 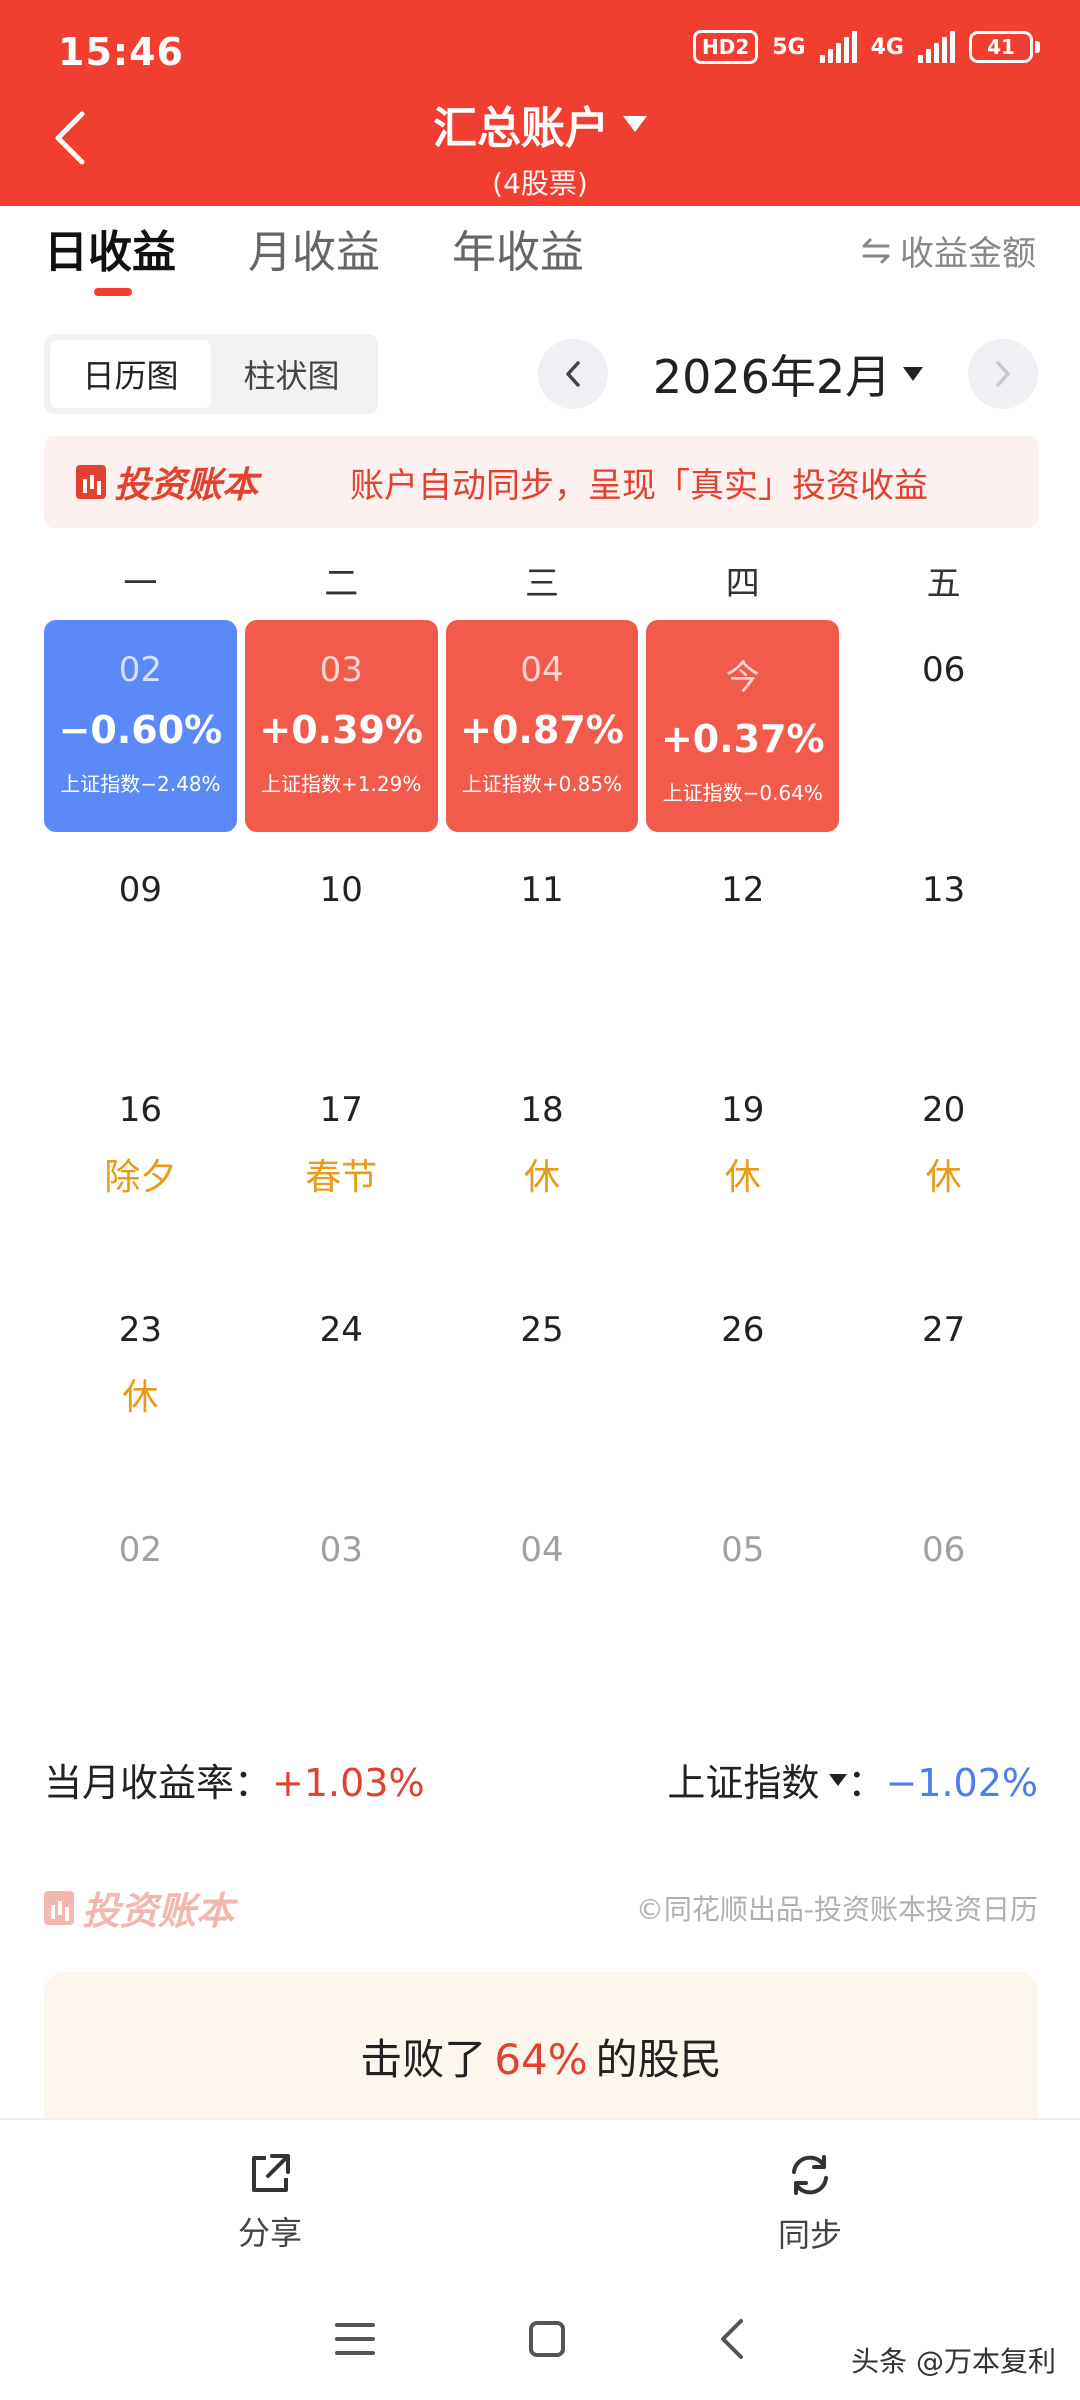 I want to click on day-number: 20, so click(x=943, y=1110).